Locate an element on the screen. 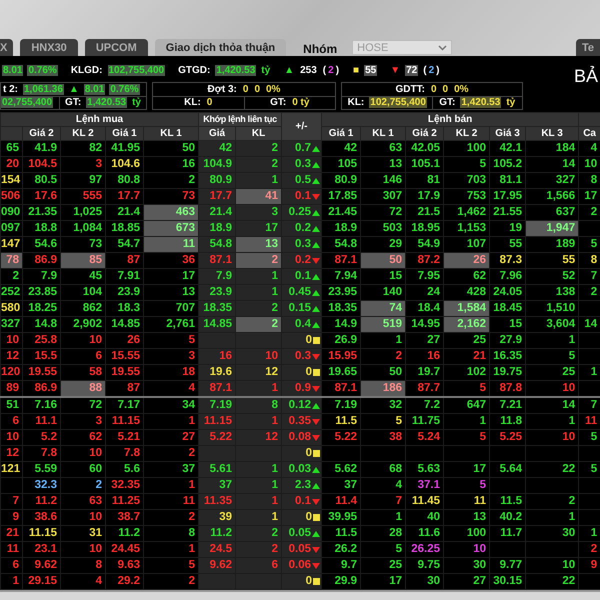 Image resolution: width=600 pixels, height=600 pixels. volume-cell: 1 is located at coordinates (467, 422).